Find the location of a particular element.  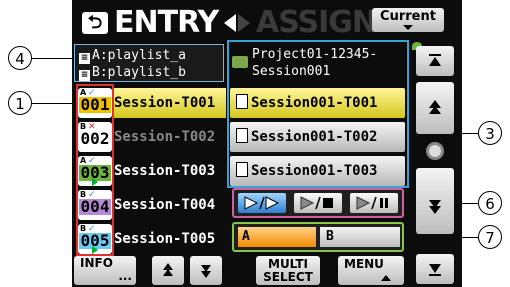

entry-number-badge: B ✓ 005 is located at coordinates (95, 239).